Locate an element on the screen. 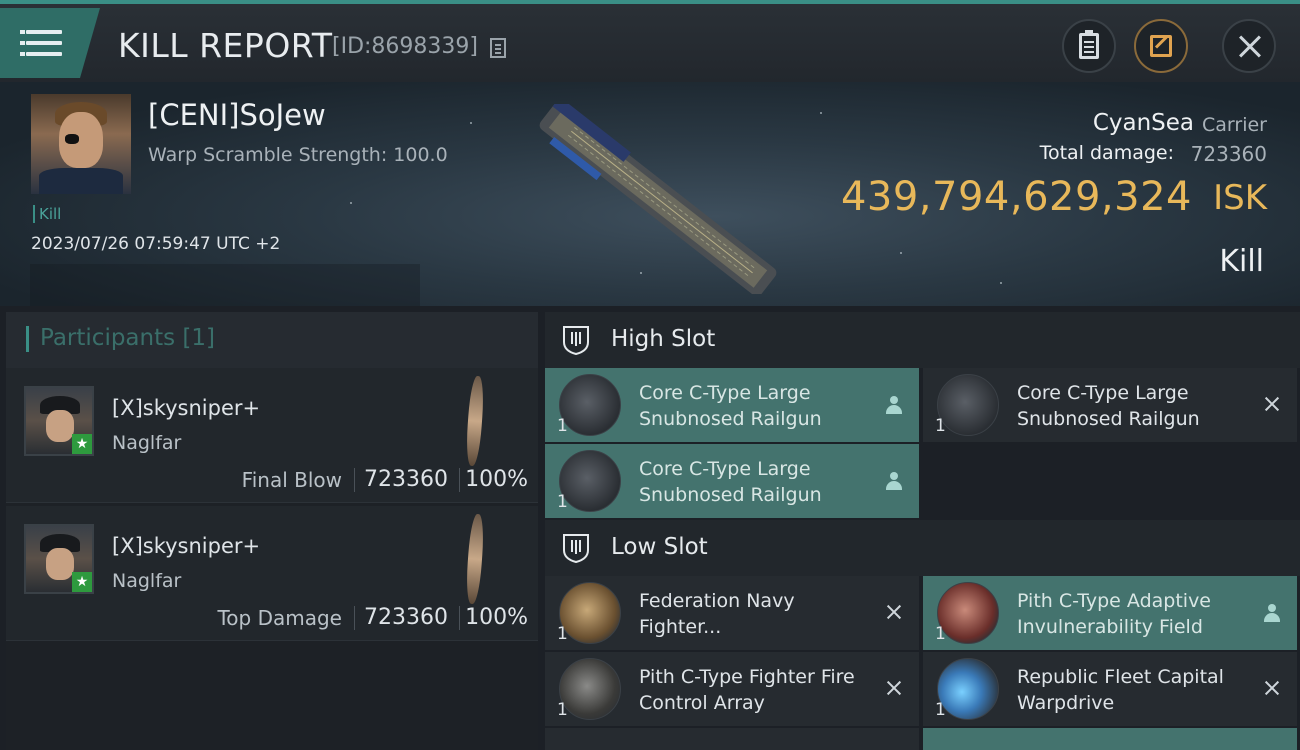  portrait-suit is located at coordinates (81, 181).